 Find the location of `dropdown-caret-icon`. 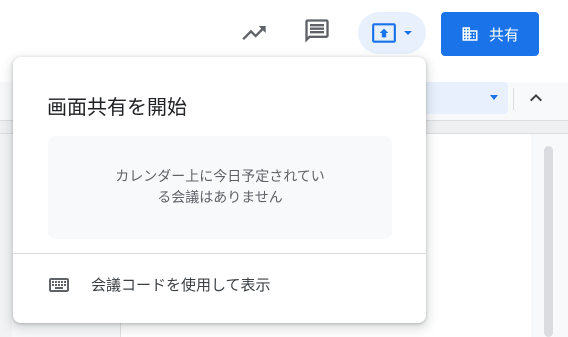

dropdown-caret-icon is located at coordinates (494, 97).